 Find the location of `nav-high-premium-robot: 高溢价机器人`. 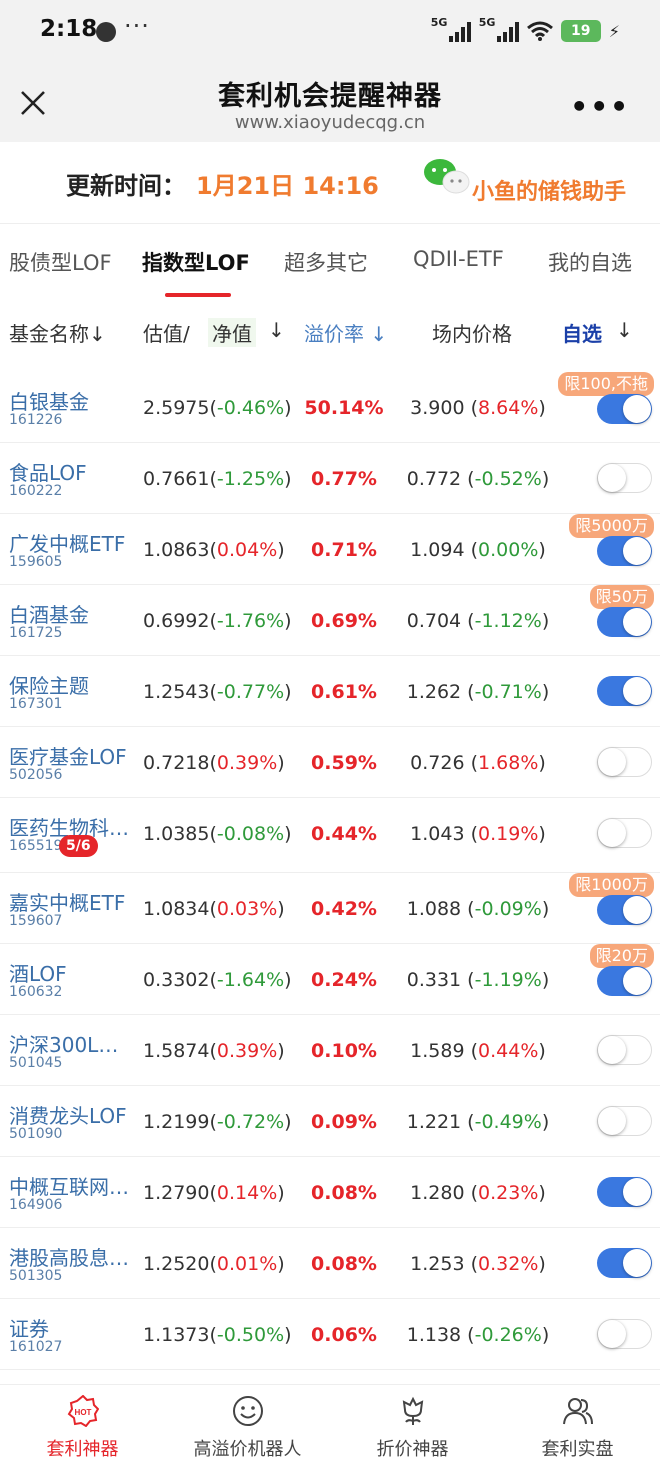

nav-high-premium-robot: 高溢价机器人 is located at coordinates (247, 1426).